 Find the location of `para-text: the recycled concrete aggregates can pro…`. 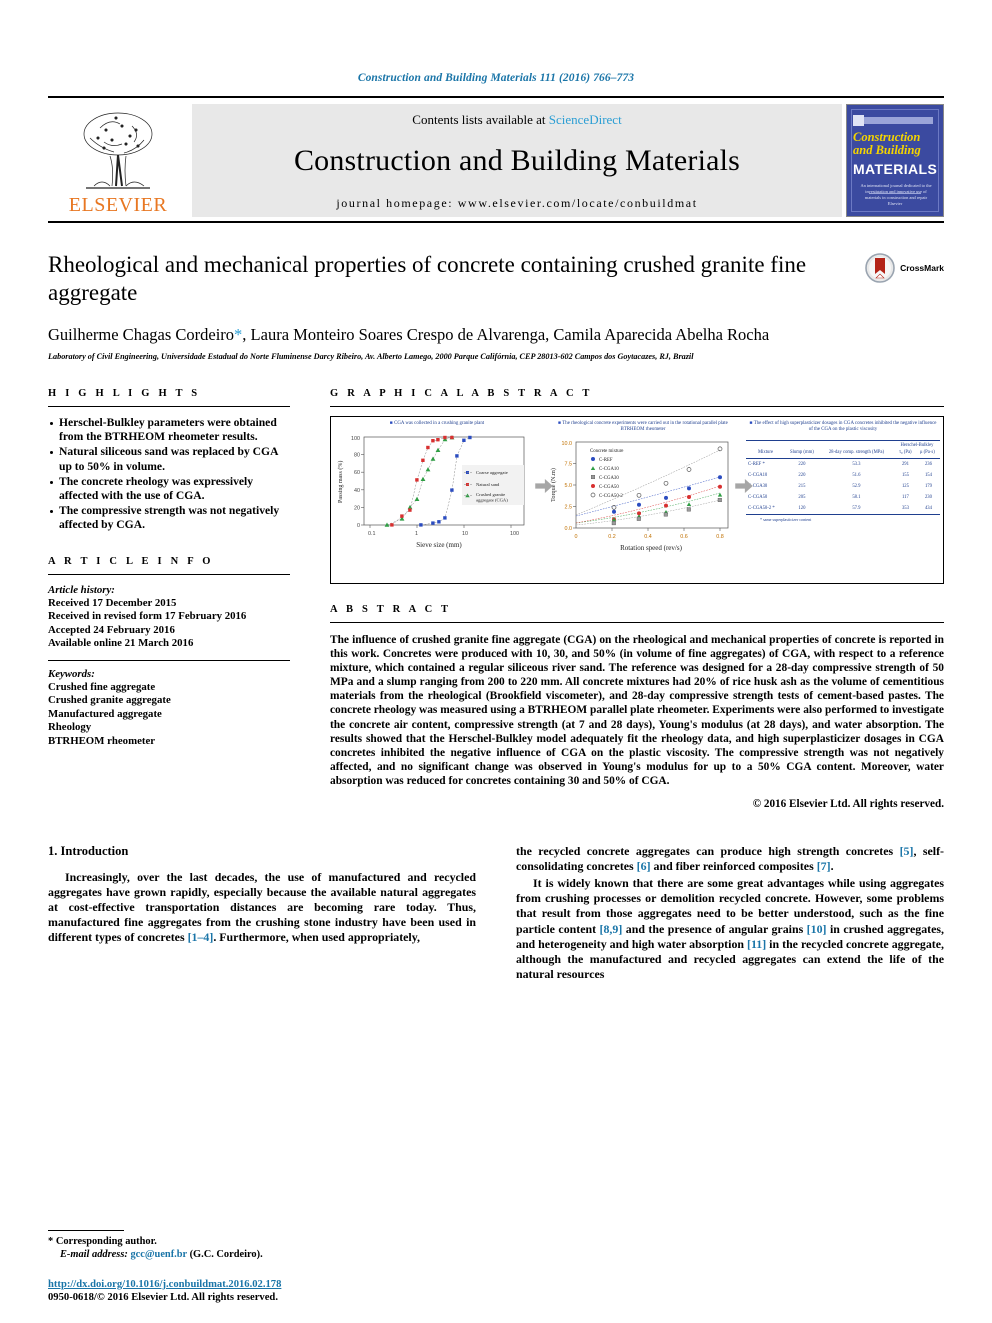

para-text: the recycled concrete aggregates can pro… is located at coordinates (708, 851).